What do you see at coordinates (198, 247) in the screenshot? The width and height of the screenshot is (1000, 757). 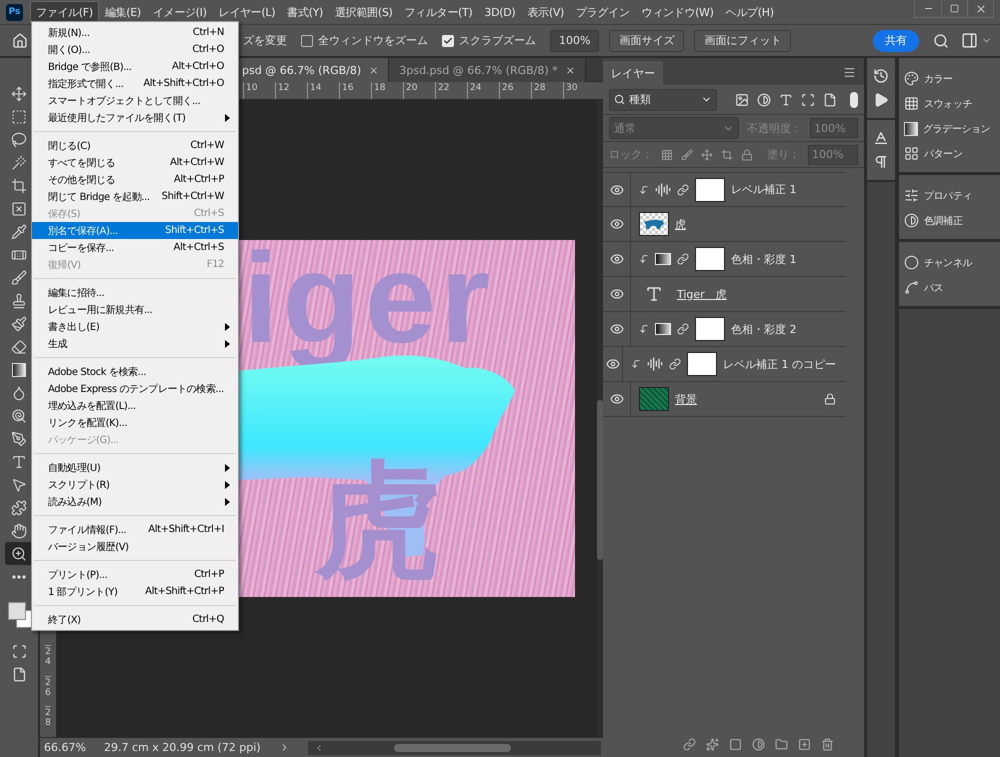 I see `keyboard-shortcut: Alt+Ctrl+S` at bounding box center [198, 247].